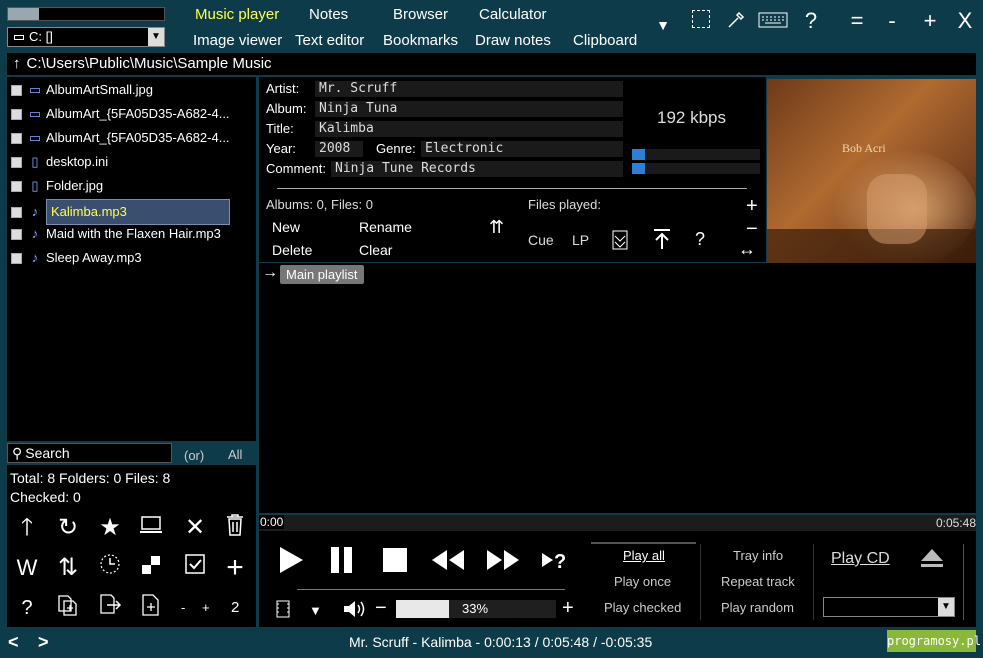 This screenshot has height=658, width=983. What do you see at coordinates (522, 149) in the screenshot?
I see `genre-field: Electronic` at bounding box center [522, 149].